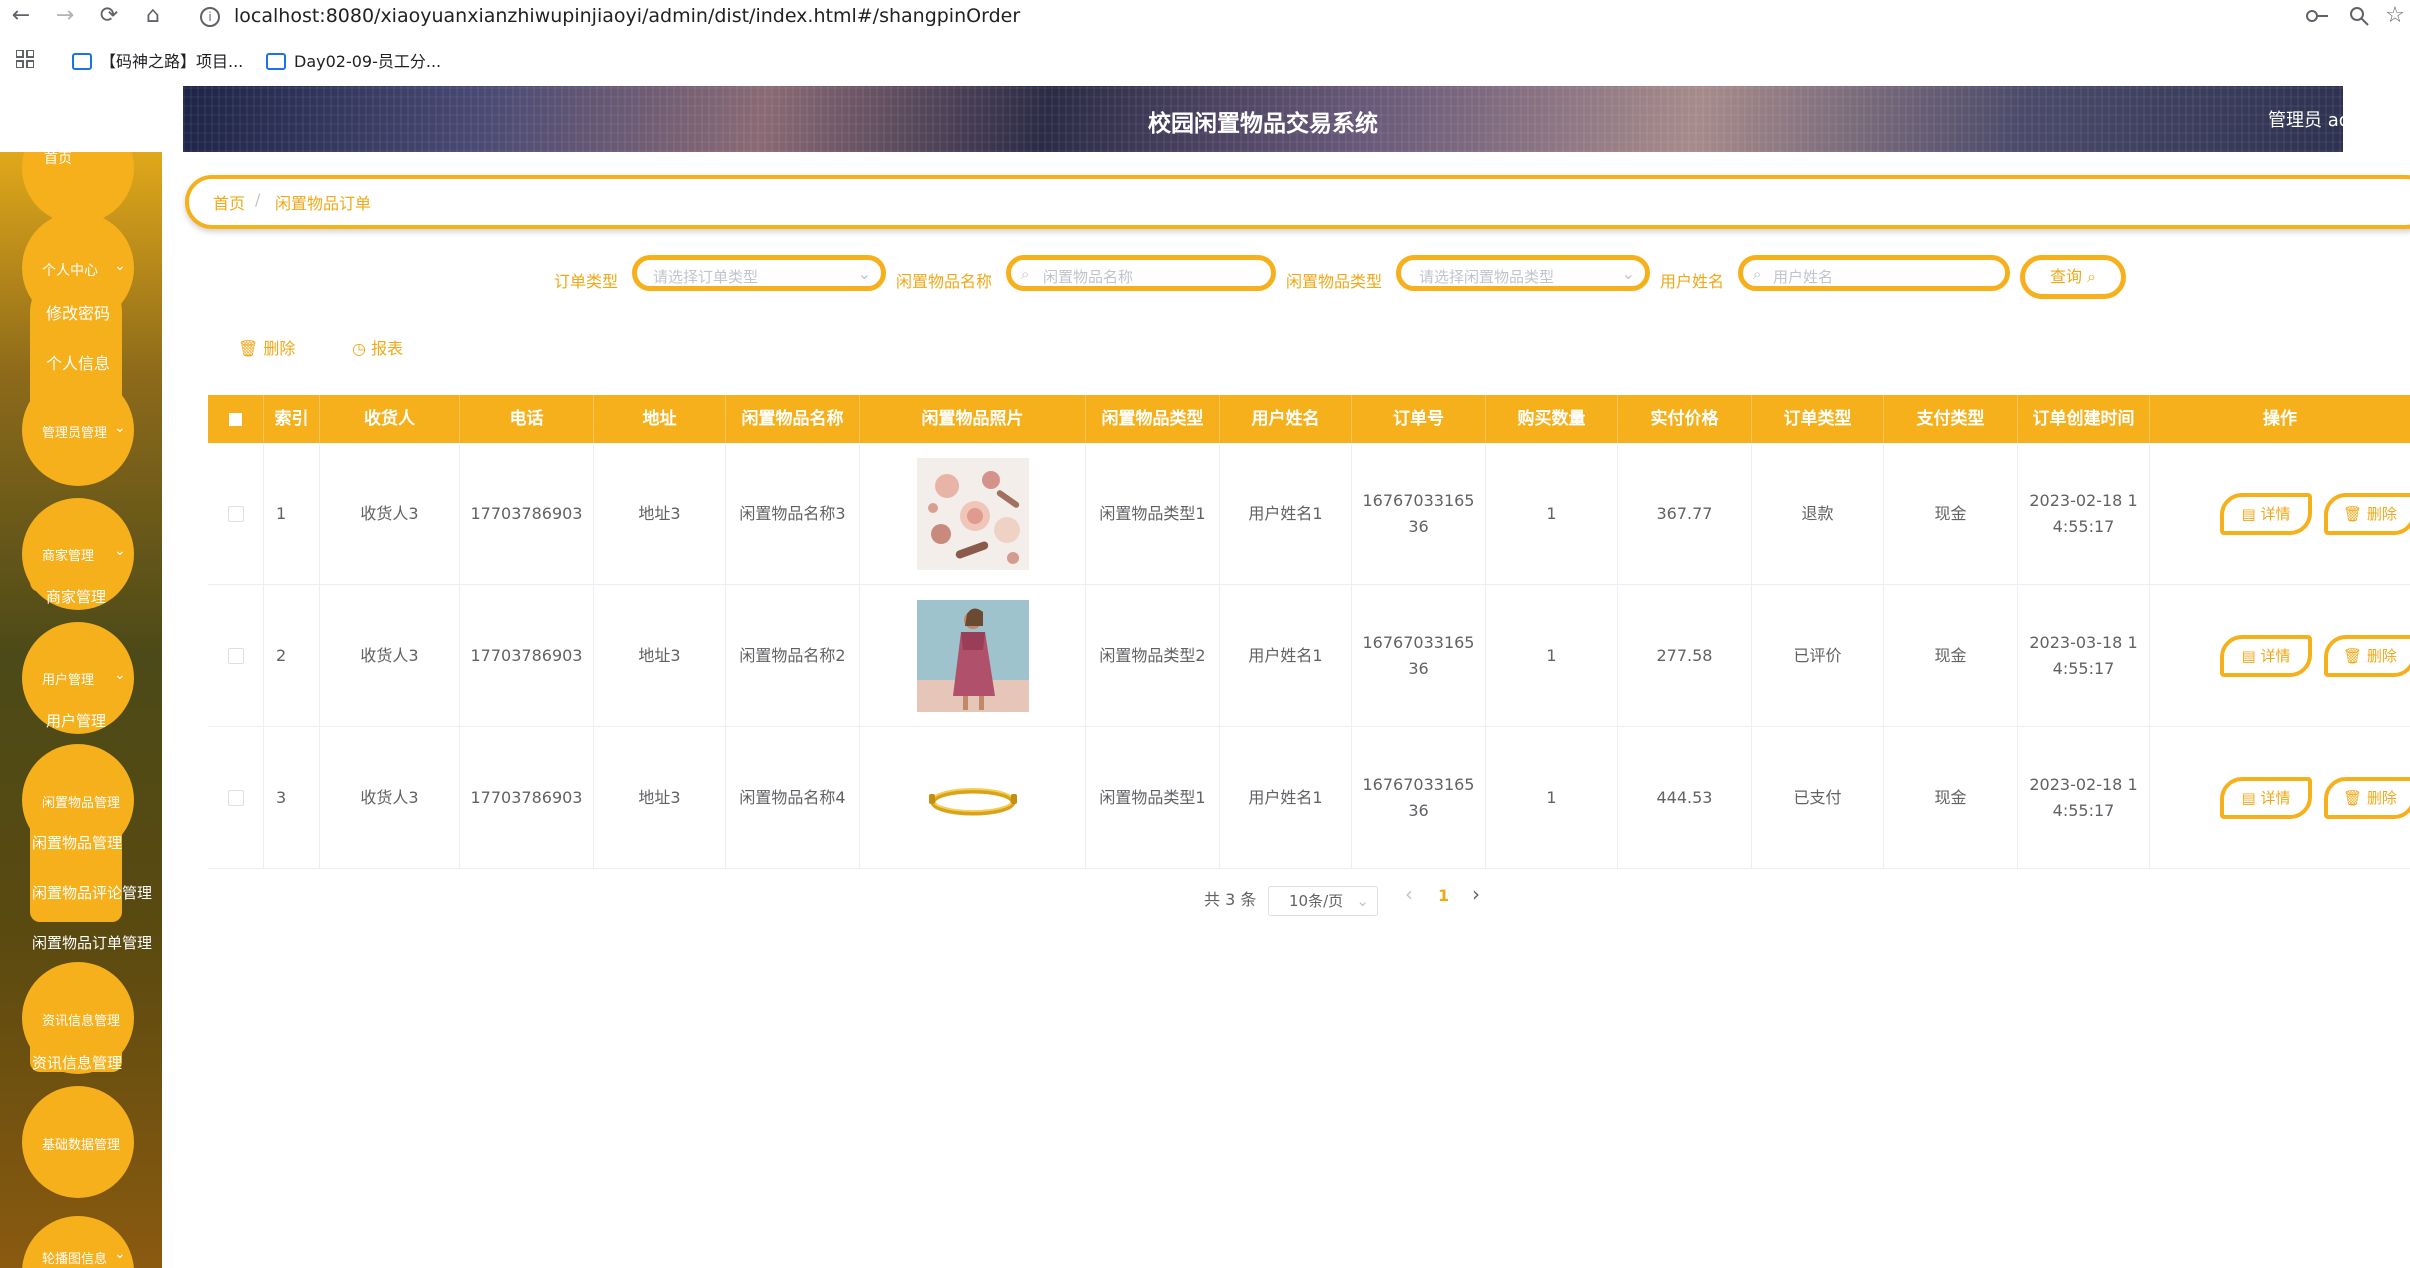 The image size is (2410, 1268). I want to click on sidebar-subitem: 闲置物品管理, so click(77, 842).